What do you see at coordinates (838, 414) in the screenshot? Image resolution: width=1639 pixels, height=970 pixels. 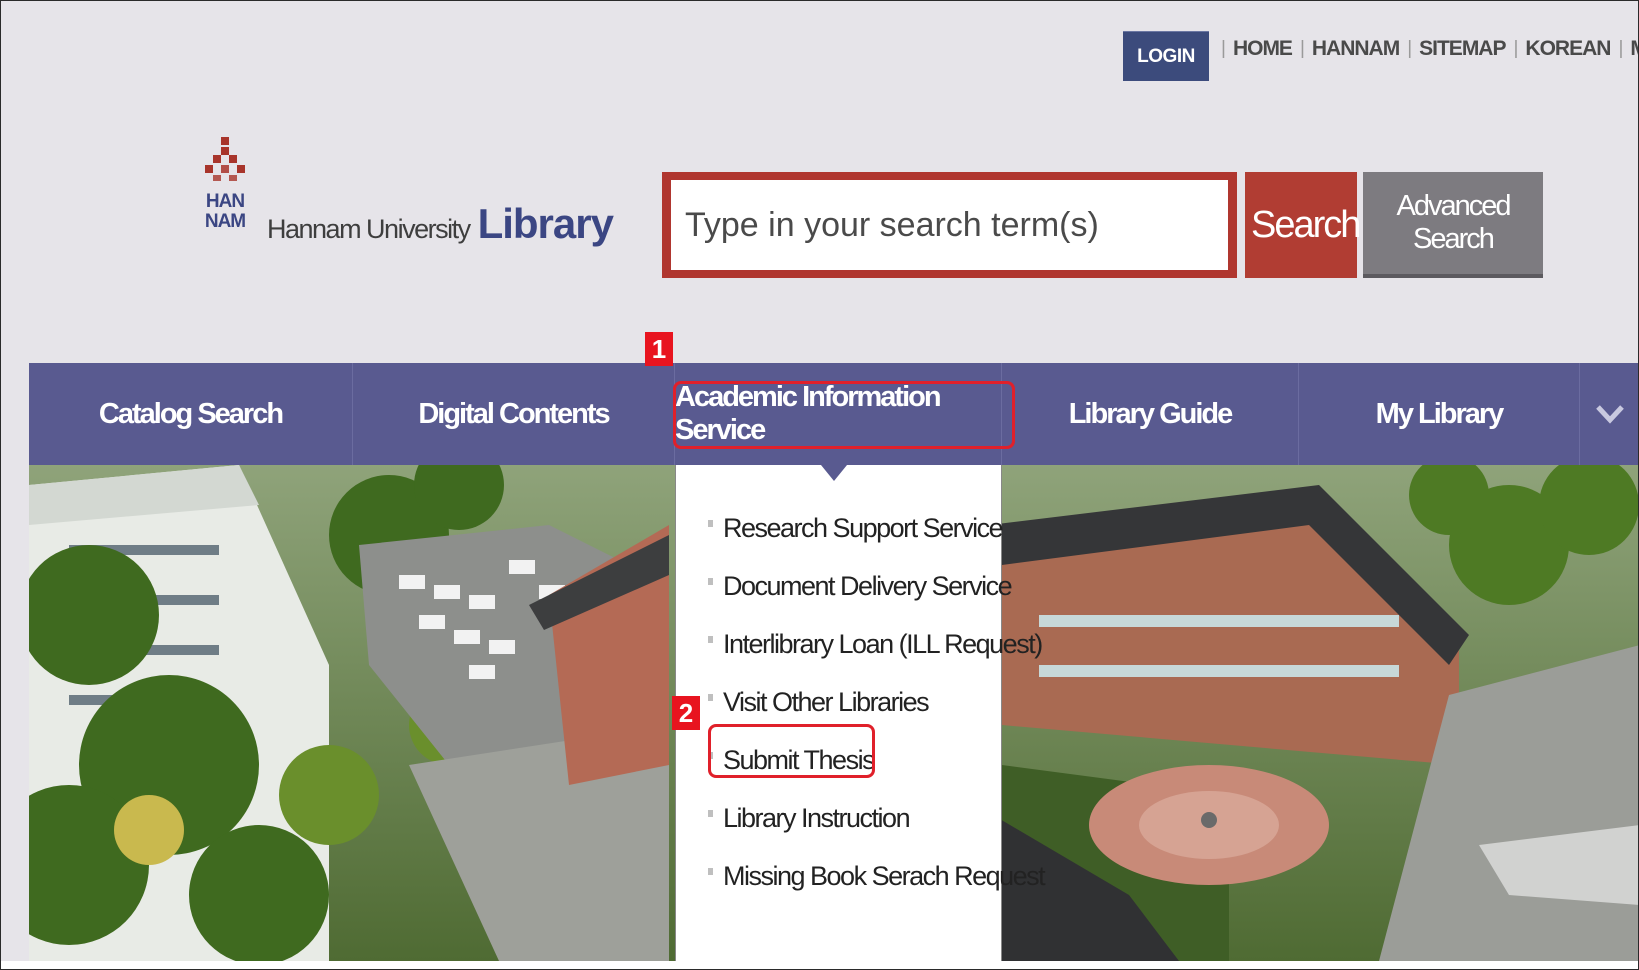 I see `nav-academic-information-service: Academic Information Service` at bounding box center [838, 414].